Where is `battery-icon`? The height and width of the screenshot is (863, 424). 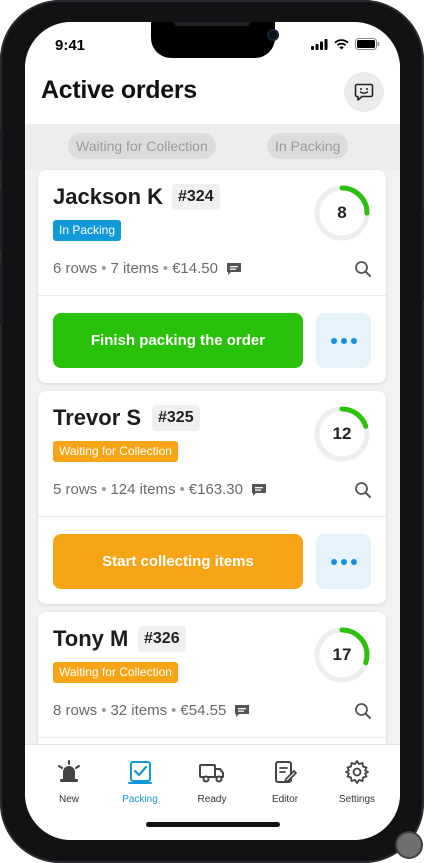
battery-icon is located at coordinates (367, 44).